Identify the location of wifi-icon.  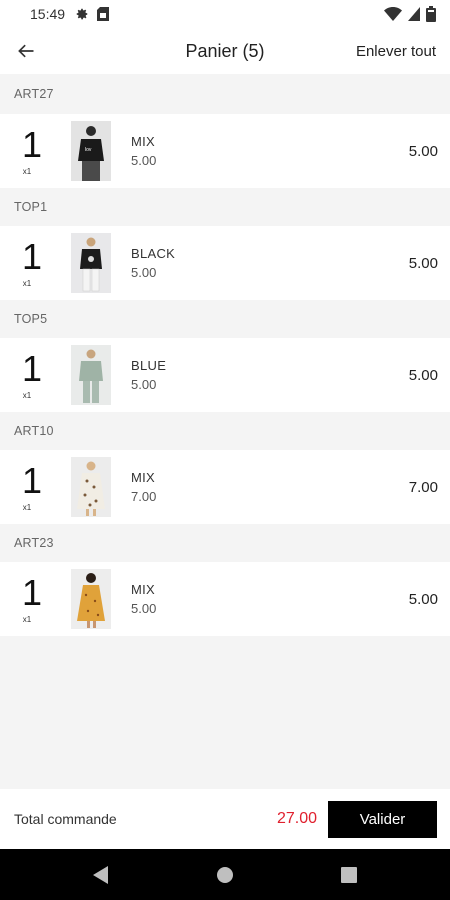
(393, 14).